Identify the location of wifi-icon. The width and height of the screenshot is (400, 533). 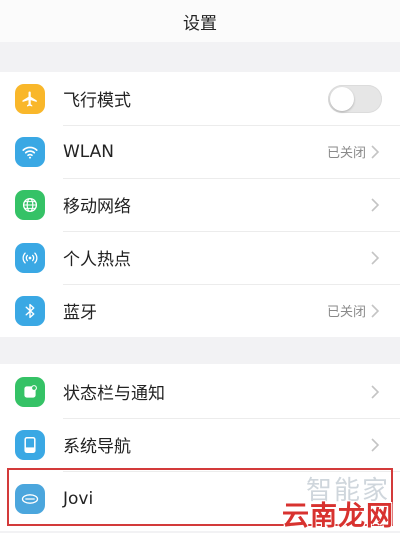
(30, 151).